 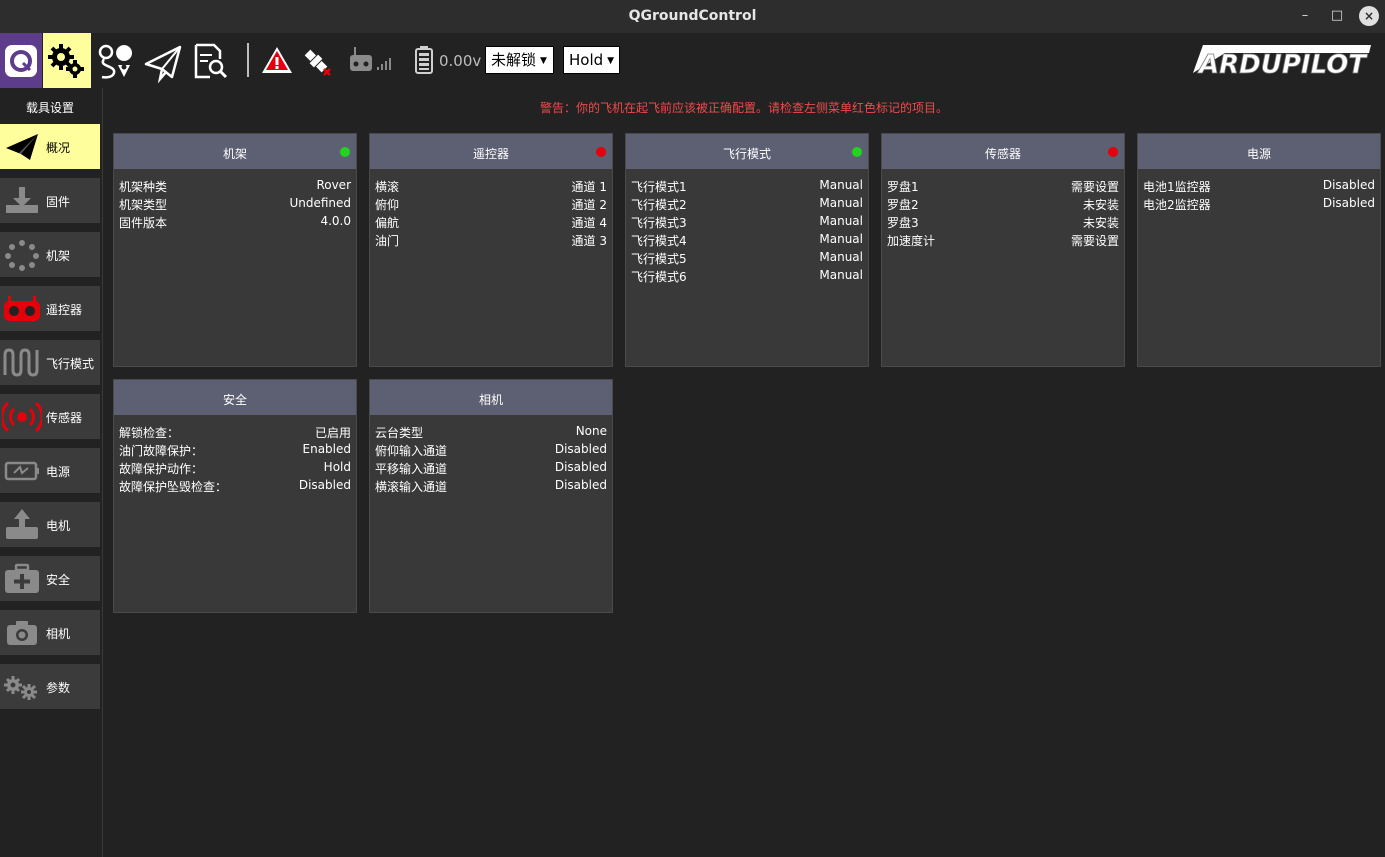 I want to click on warning-triangle-icon, so click(x=277, y=60).